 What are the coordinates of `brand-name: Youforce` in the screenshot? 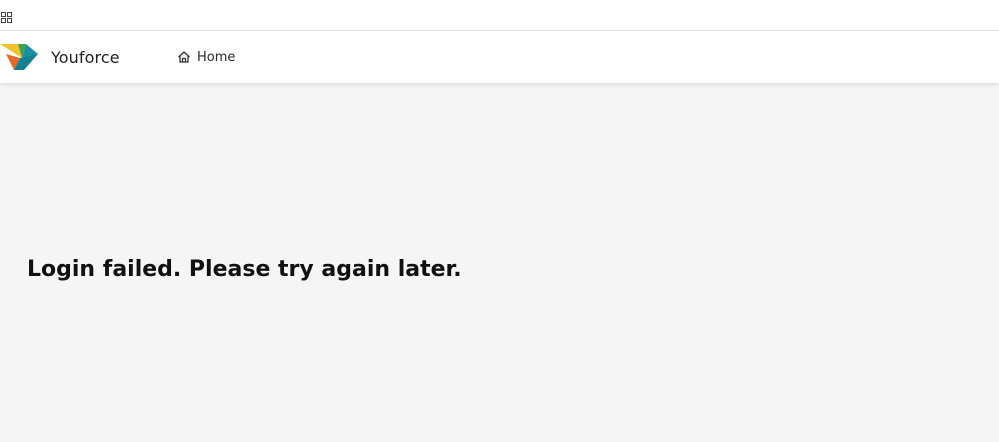 It's located at (85, 57).